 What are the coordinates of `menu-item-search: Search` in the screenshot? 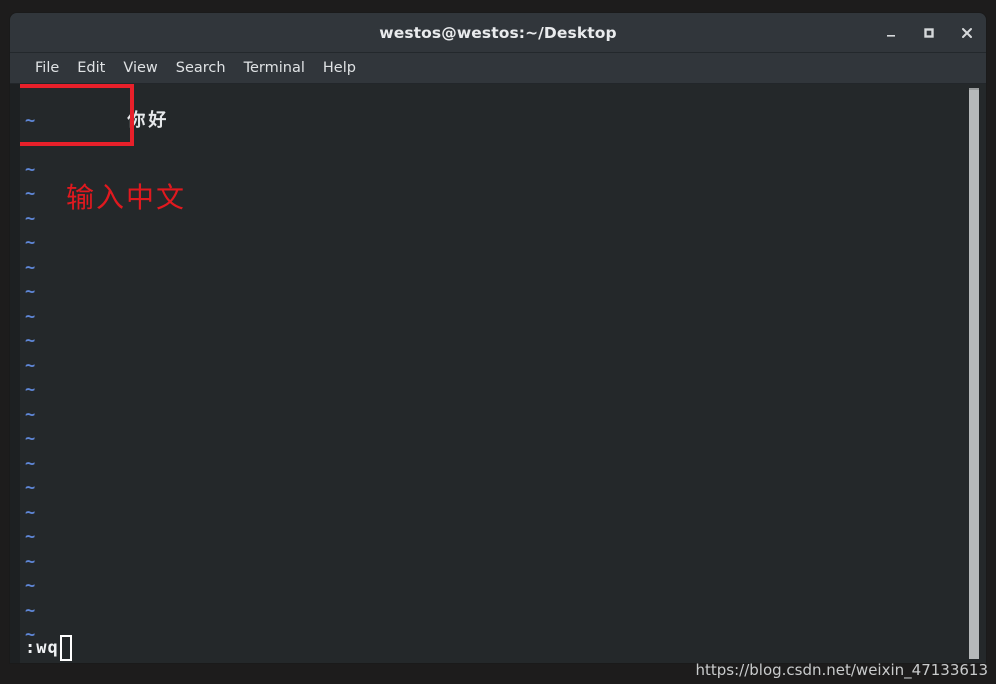 It's located at (201, 68).